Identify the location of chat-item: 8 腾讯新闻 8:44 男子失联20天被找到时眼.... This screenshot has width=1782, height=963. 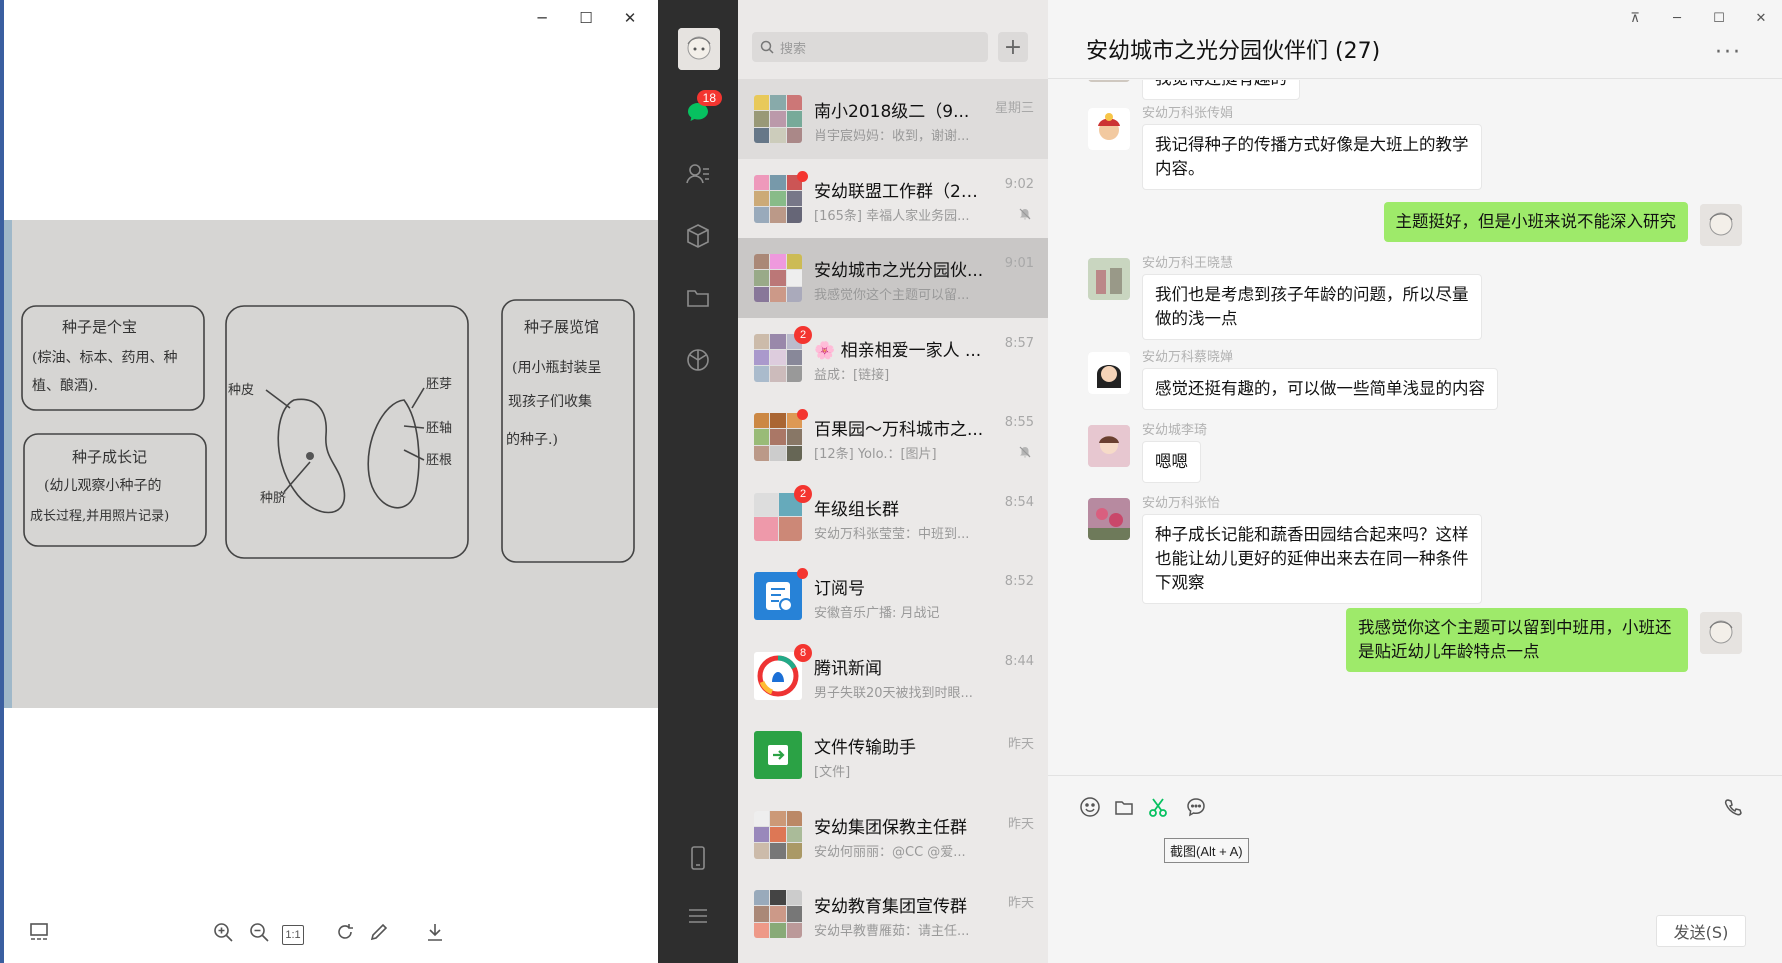
(893, 676).